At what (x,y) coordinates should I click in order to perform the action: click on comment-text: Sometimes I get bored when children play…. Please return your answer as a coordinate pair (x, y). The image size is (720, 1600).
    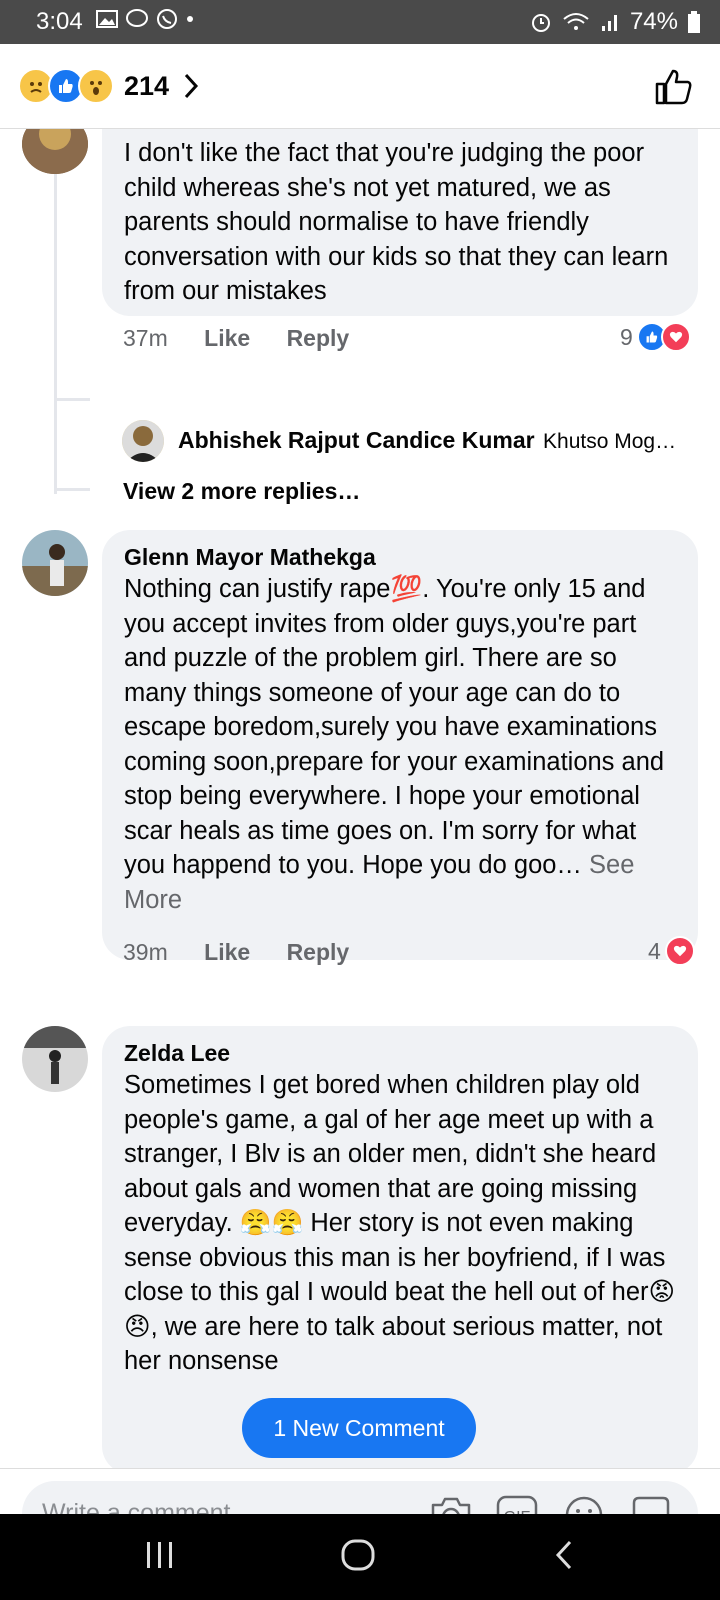
    Looking at the image, I should click on (400, 1223).